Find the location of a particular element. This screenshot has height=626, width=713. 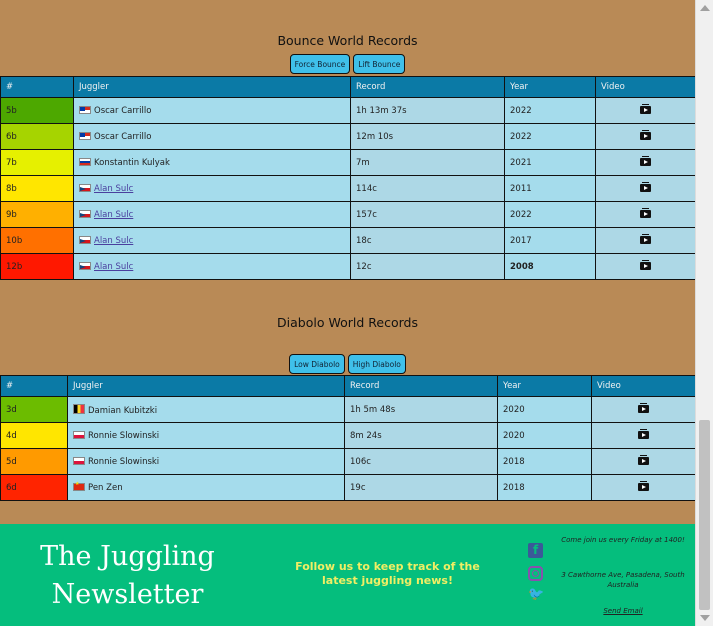

record-cell: 114c is located at coordinates (427, 188).